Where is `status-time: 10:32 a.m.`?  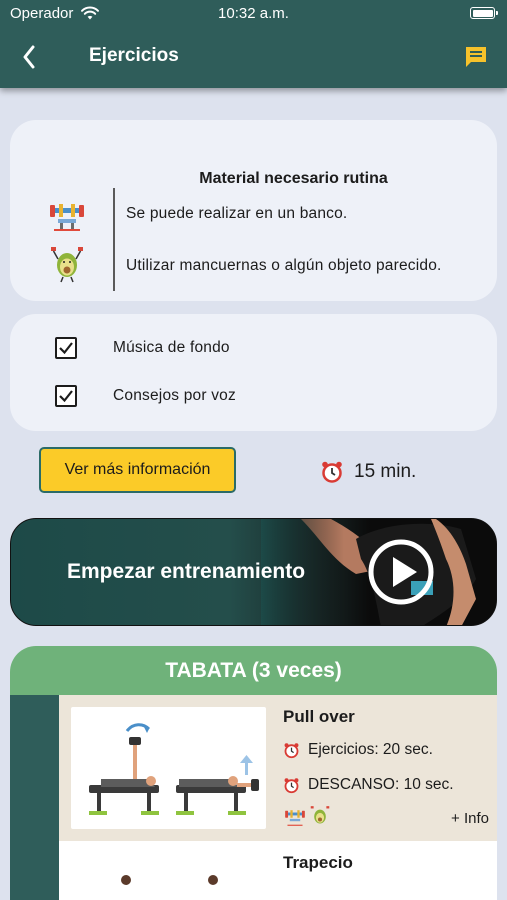 status-time: 10:32 a.m. is located at coordinates (253, 13).